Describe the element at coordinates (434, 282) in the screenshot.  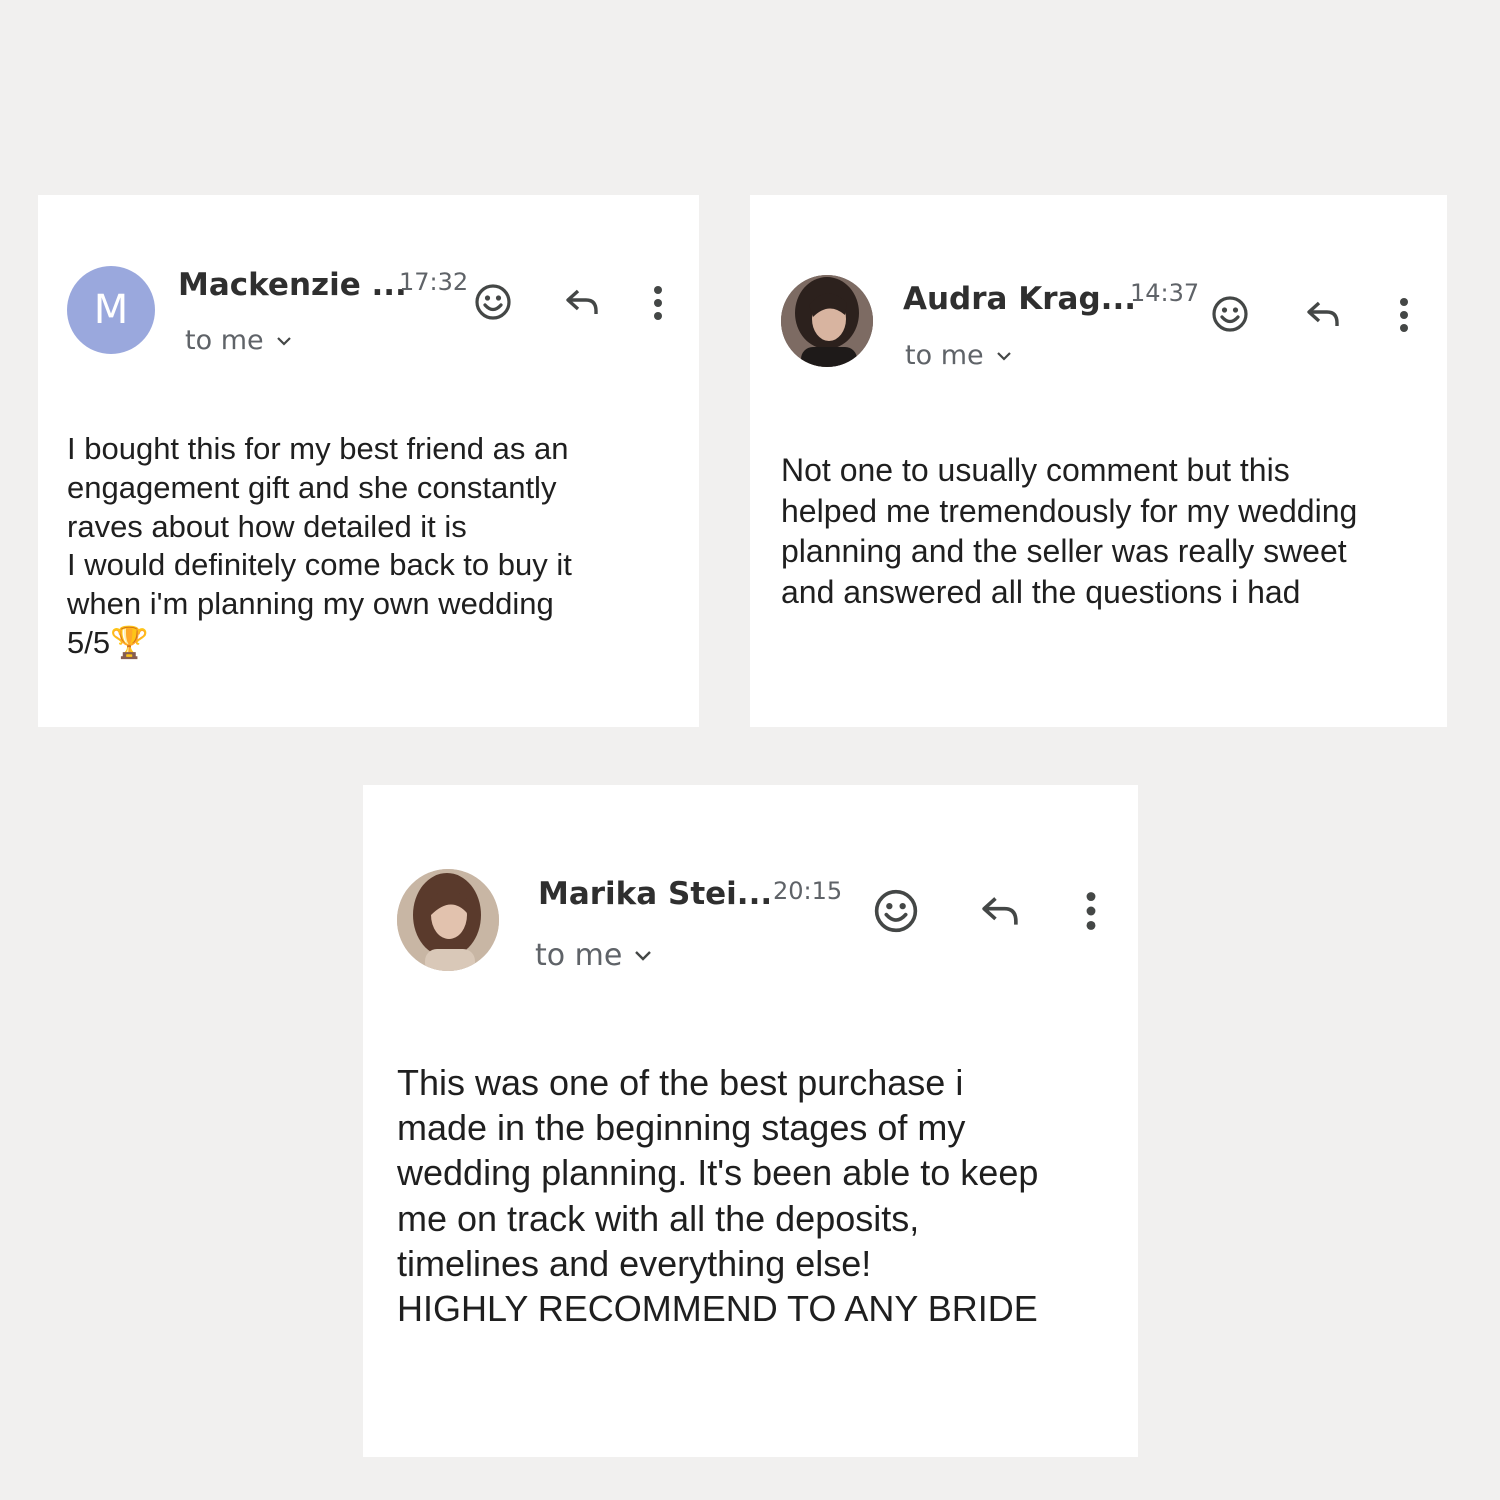
I see `message-time: 17:32` at that location.